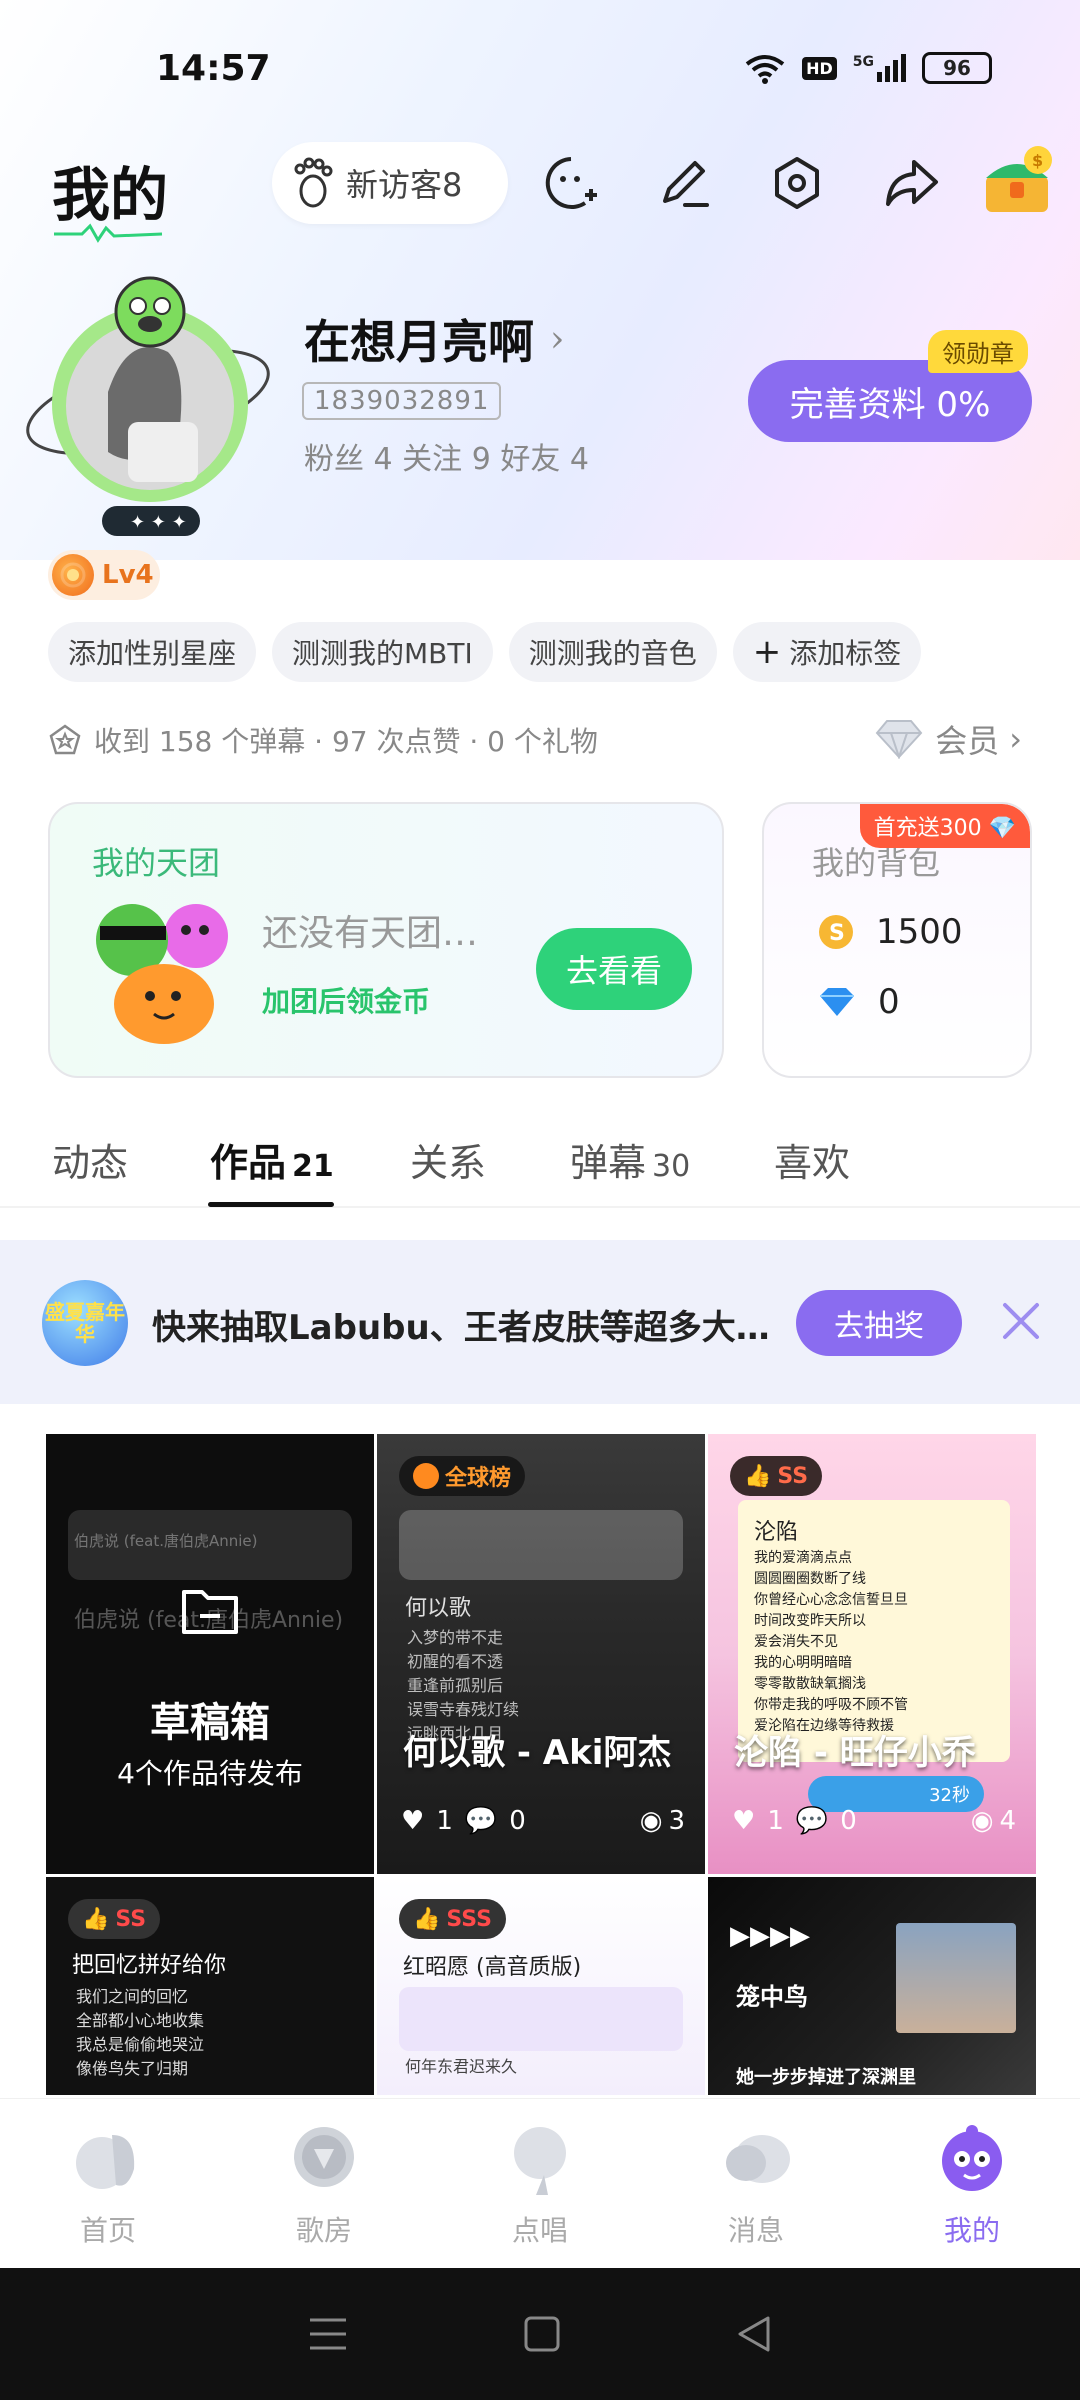  What do you see at coordinates (107, 2230) in the screenshot?
I see `nav-home-label: 首页` at bounding box center [107, 2230].